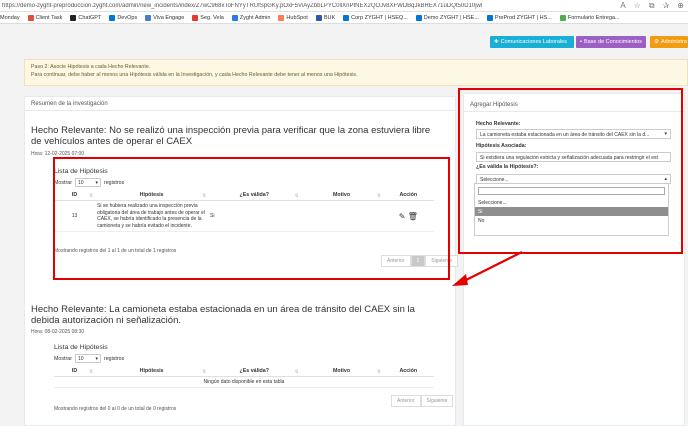  I want to click on bookmark-label: Monday, so click(10, 17).